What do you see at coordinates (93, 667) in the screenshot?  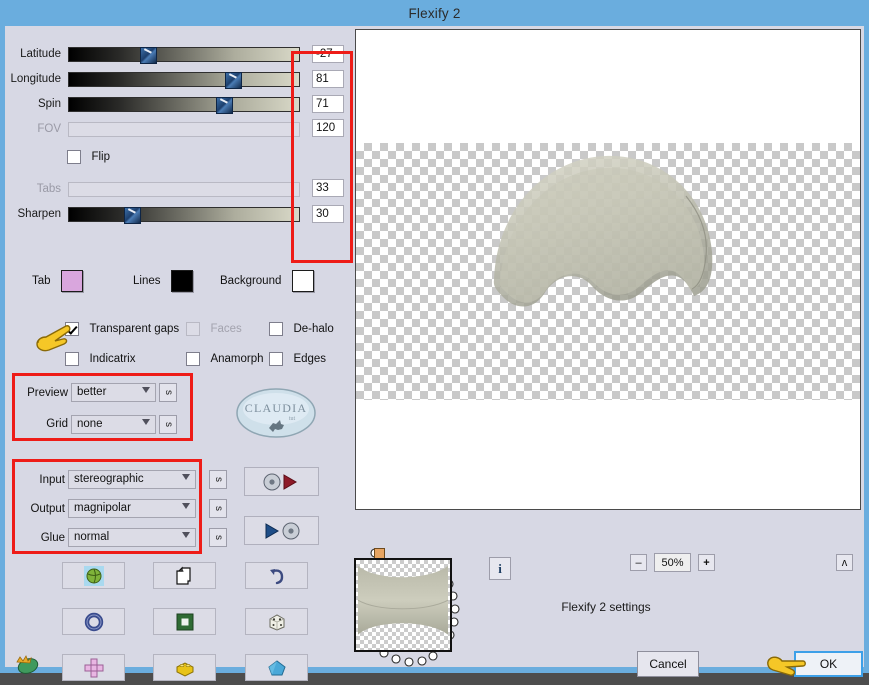 I see `cross-net-button` at bounding box center [93, 667].